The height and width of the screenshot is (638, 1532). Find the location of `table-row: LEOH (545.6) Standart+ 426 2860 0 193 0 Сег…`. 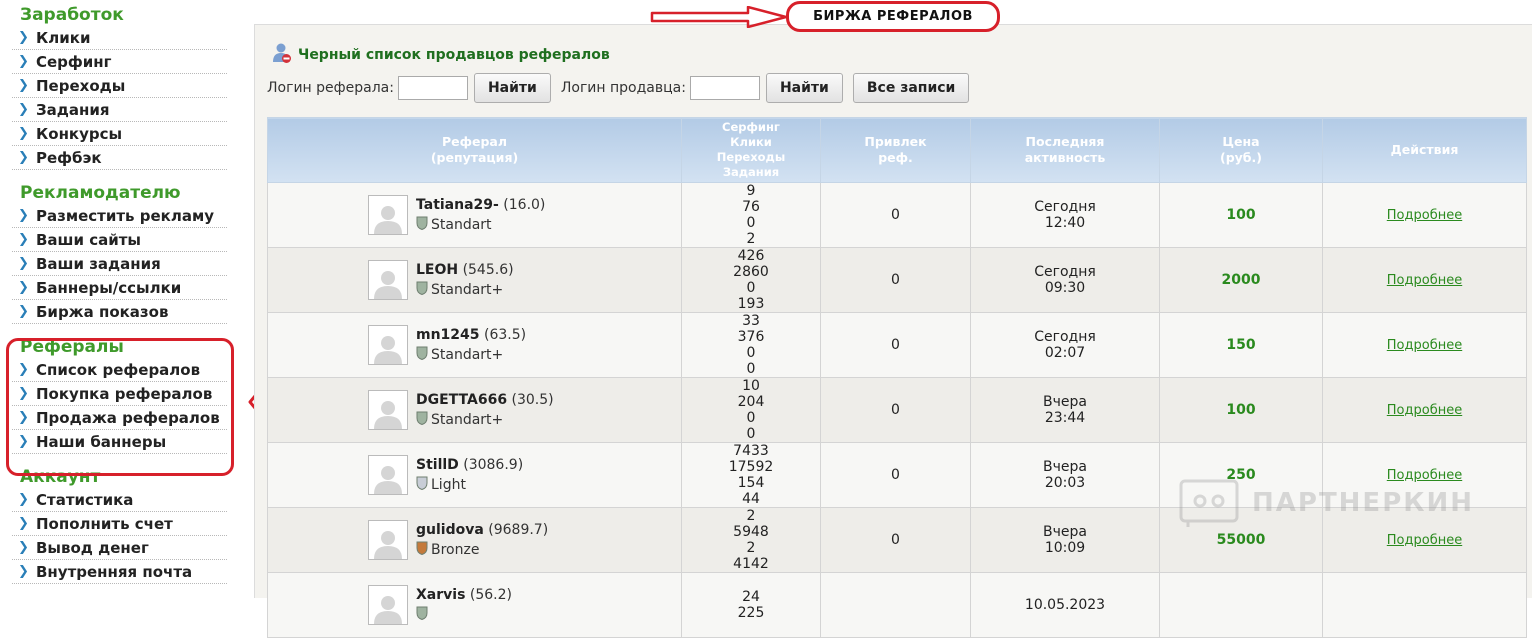

table-row: LEOH (545.6) Standart+ 426 2860 0 193 0 Сег… is located at coordinates (897, 280).